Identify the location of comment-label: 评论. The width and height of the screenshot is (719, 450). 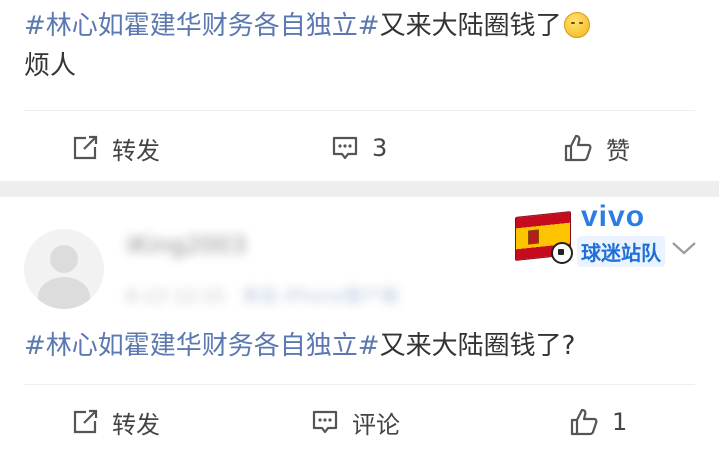
(376, 424).